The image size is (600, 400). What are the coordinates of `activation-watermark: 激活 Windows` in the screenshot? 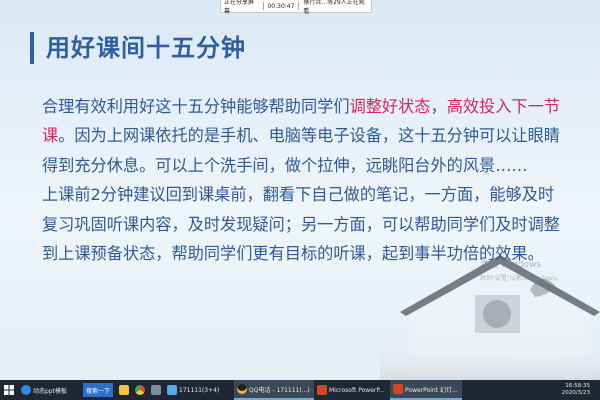 It's located at (511, 265).